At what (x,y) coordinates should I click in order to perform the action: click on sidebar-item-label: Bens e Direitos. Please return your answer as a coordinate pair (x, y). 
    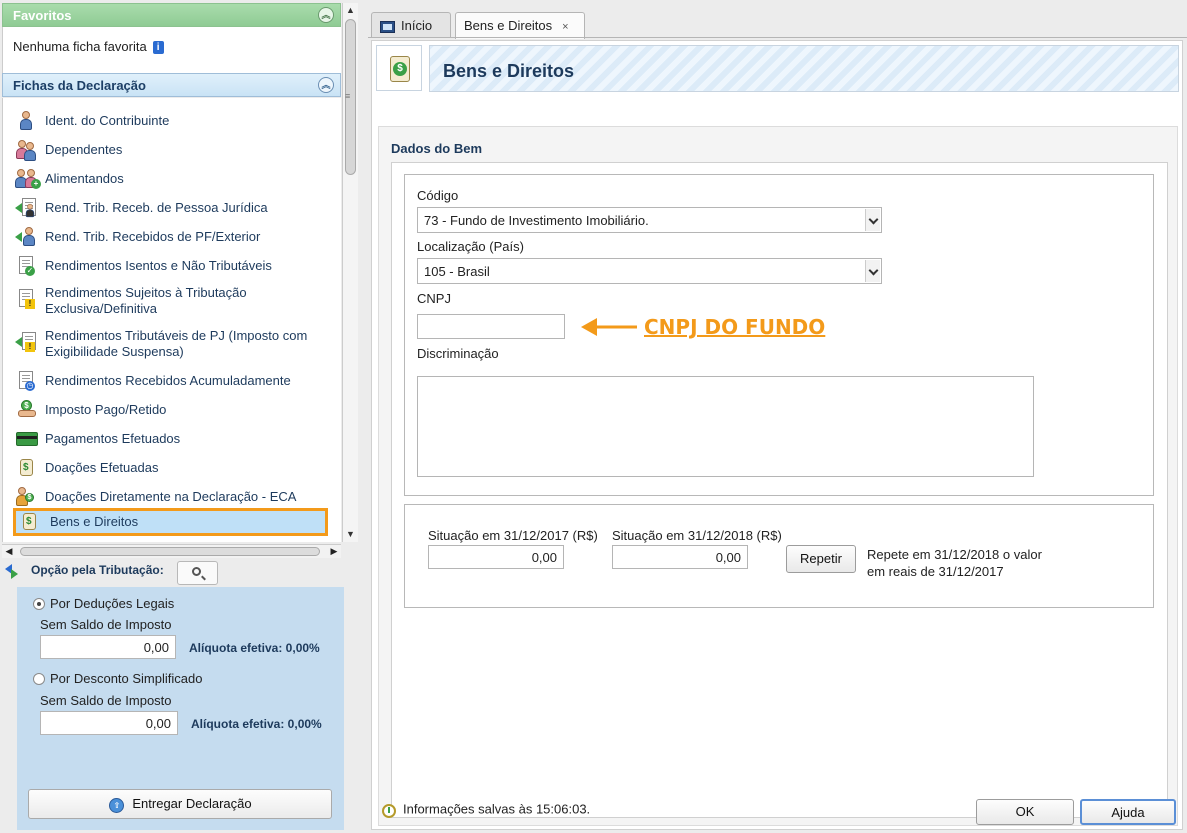
    Looking at the image, I should click on (94, 521).